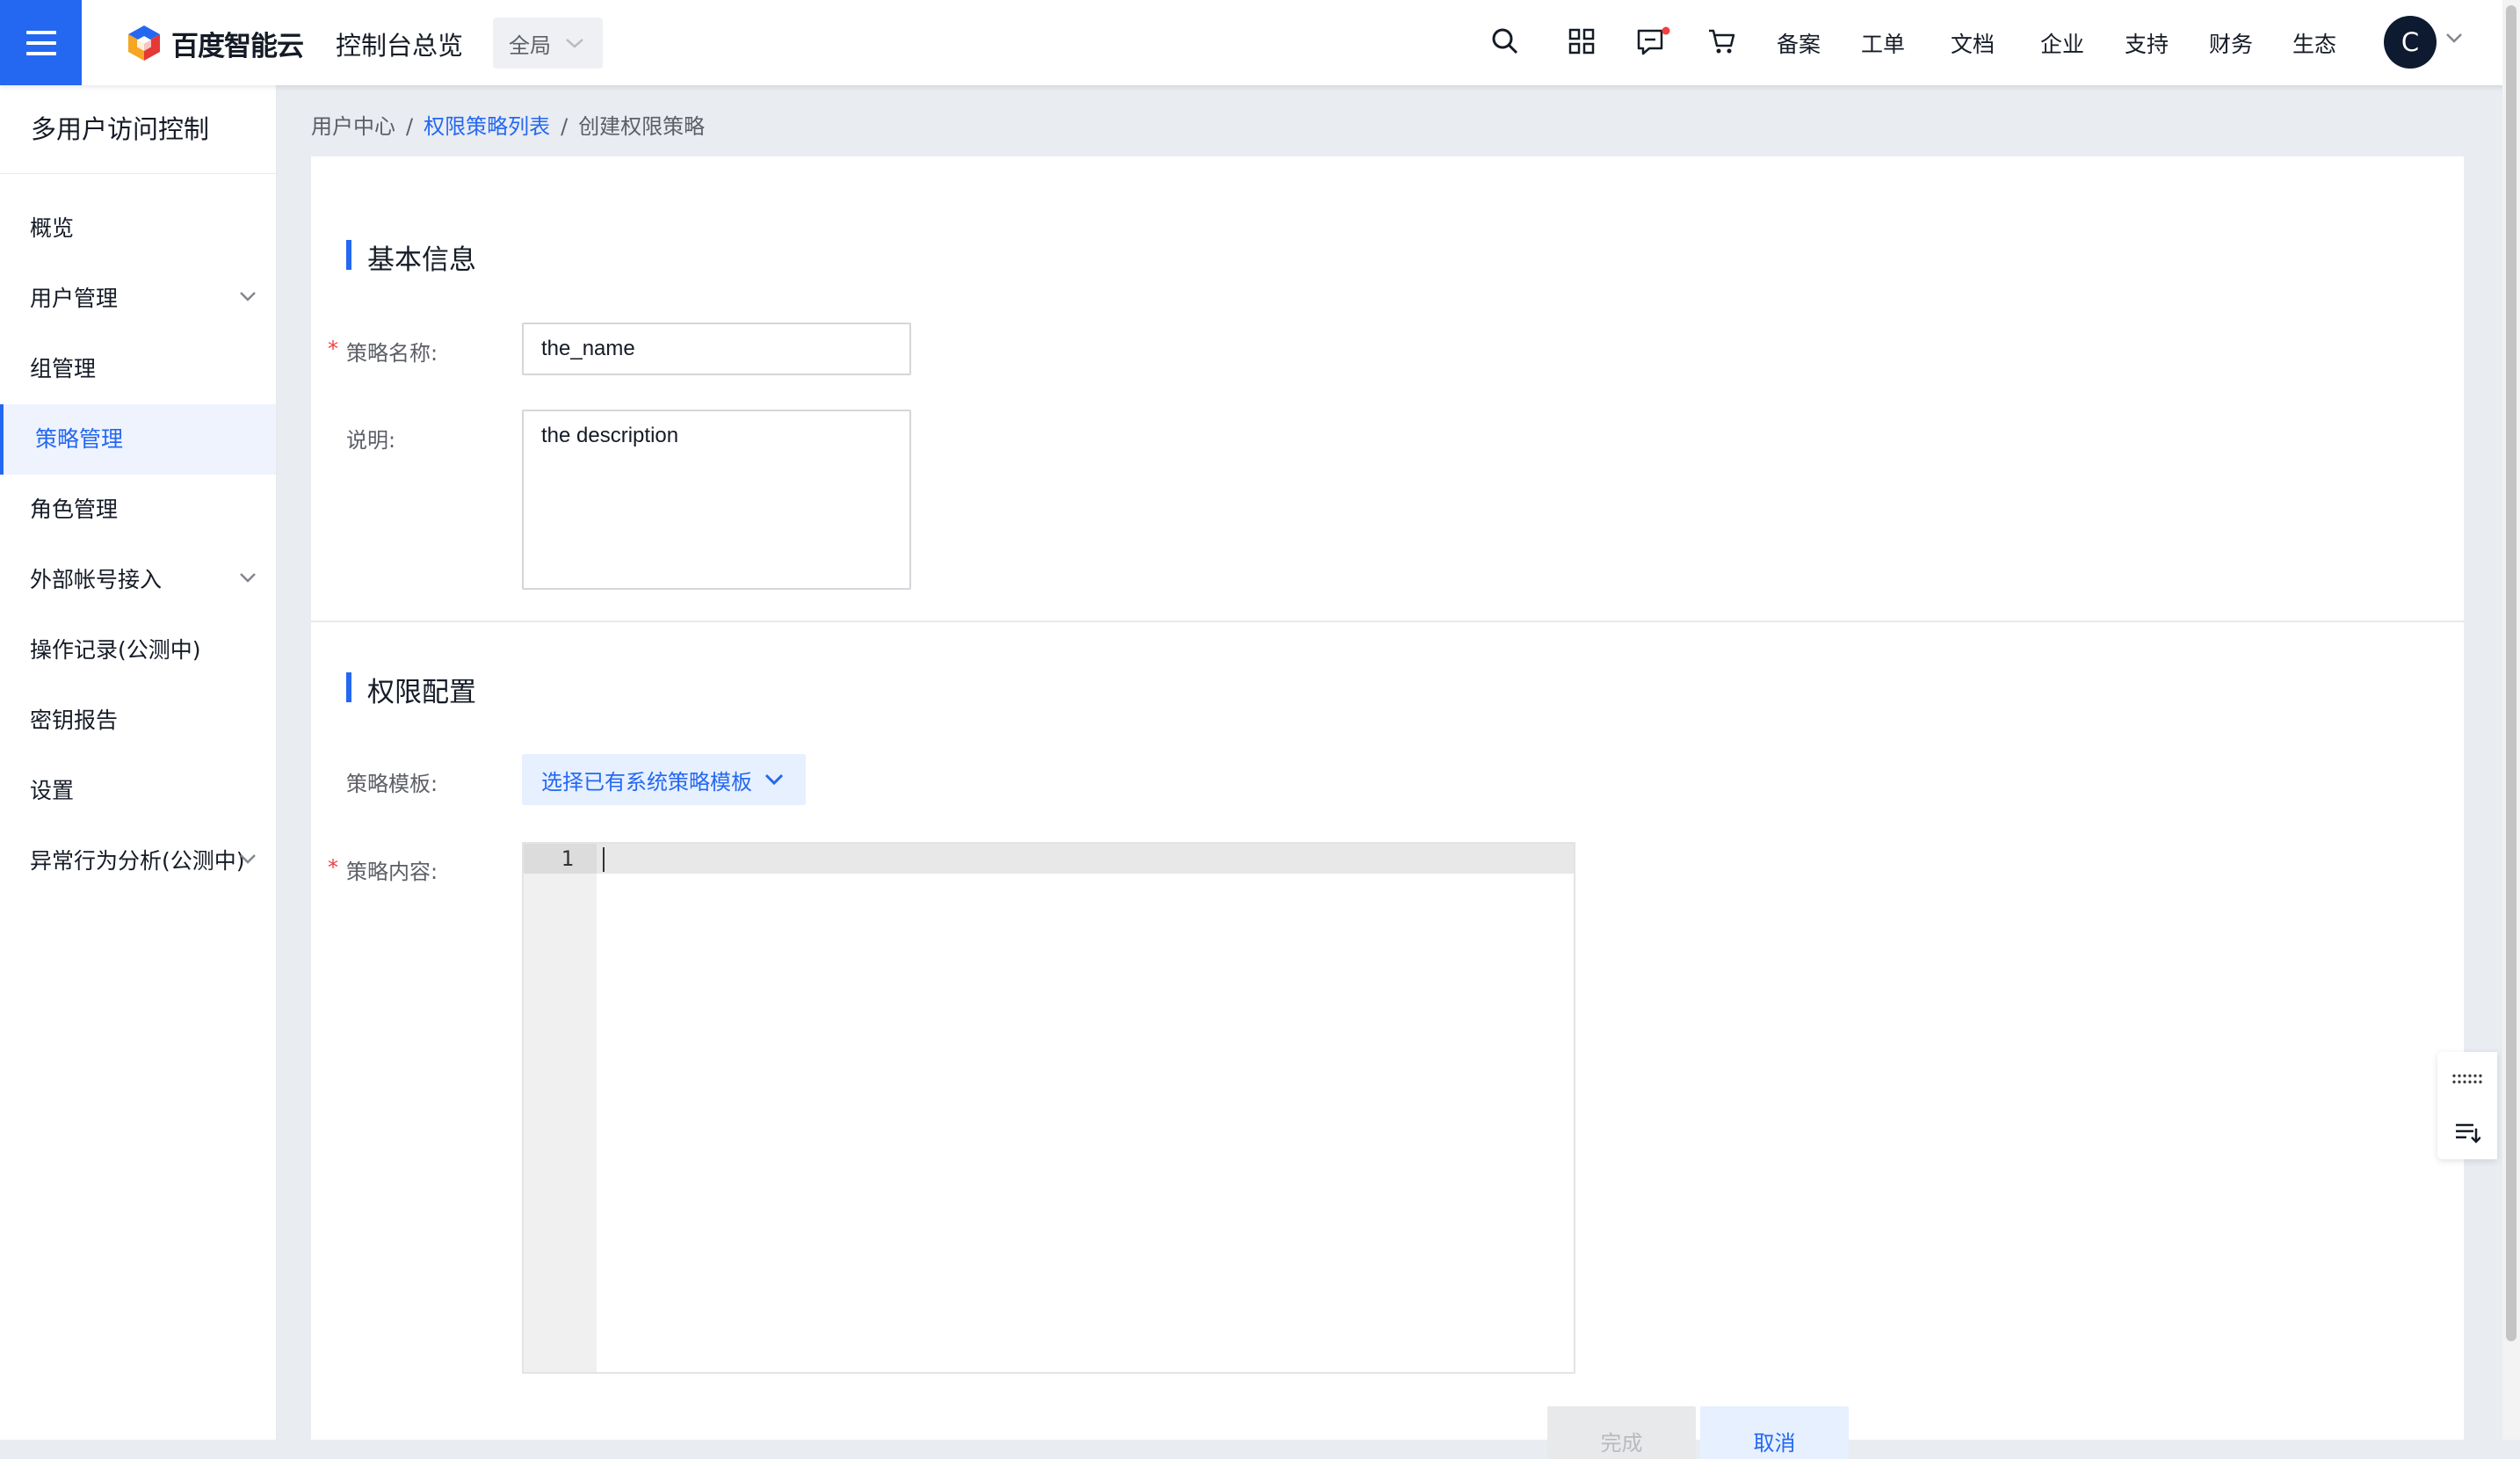 The image size is (2520, 1459). I want to click on breadcrumb-root: 用户中心, so click(353, 126).